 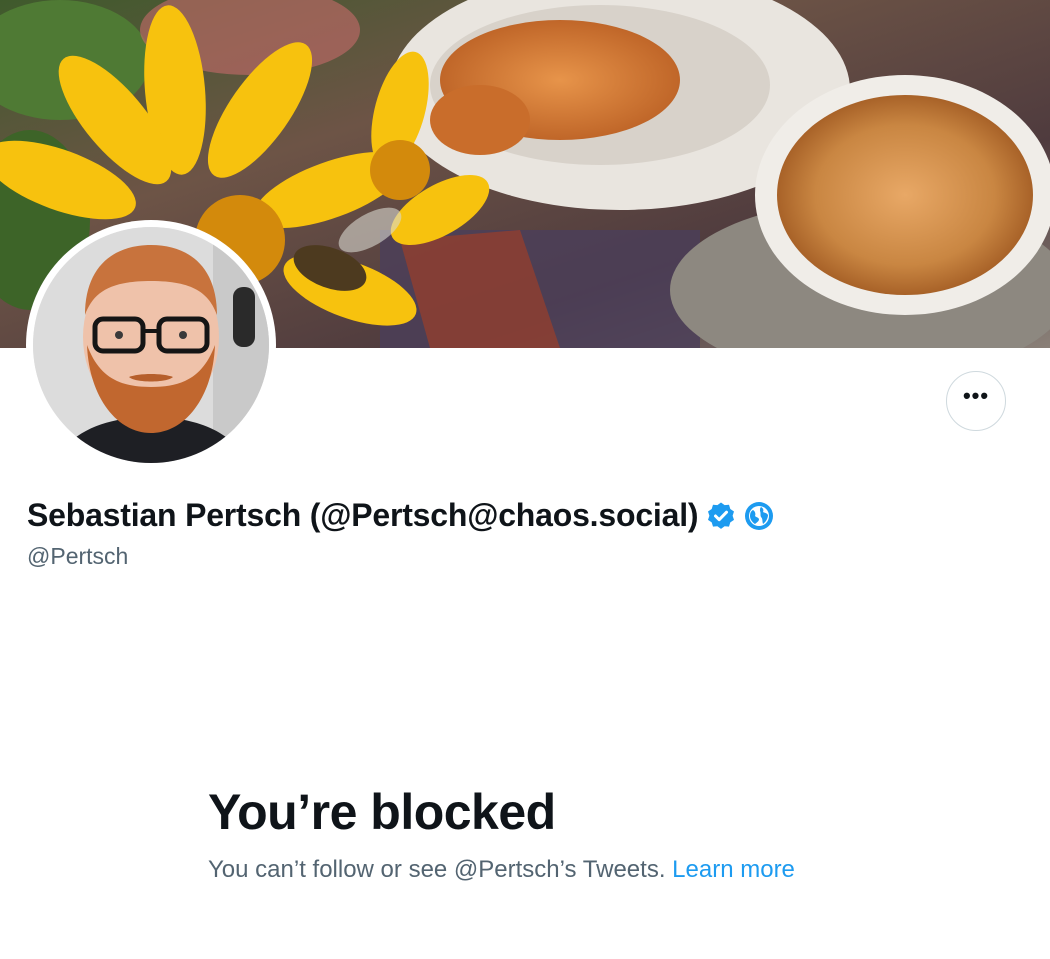 What do you see at coordinates (976, 395) in the screenshot?
I see `more-options-icon: •••` at bounding box center [976, 395].